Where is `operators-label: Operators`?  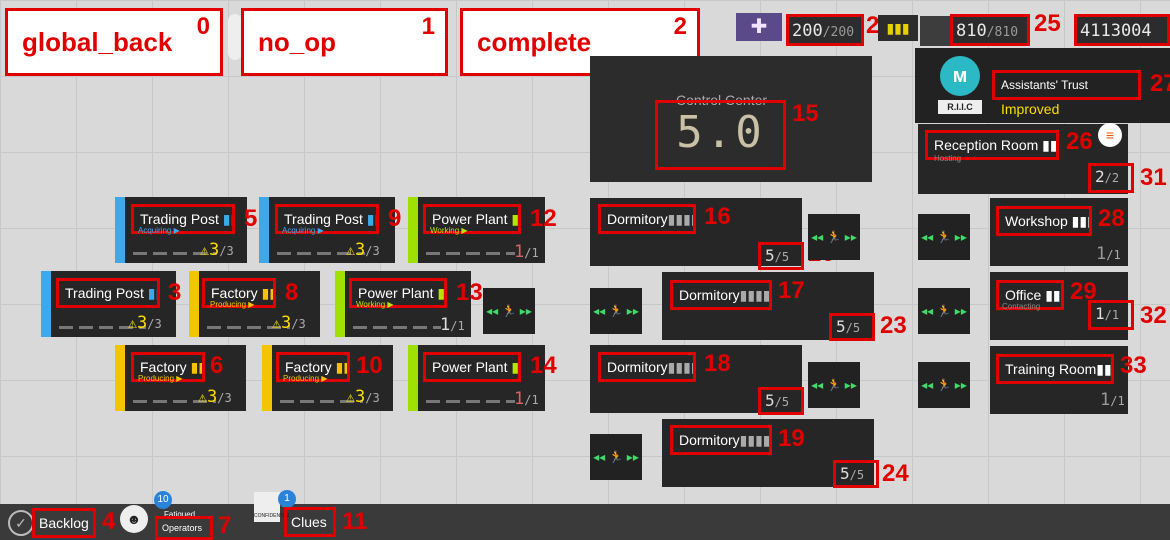 operators-label: Operators is located at coordinates (182, 528).